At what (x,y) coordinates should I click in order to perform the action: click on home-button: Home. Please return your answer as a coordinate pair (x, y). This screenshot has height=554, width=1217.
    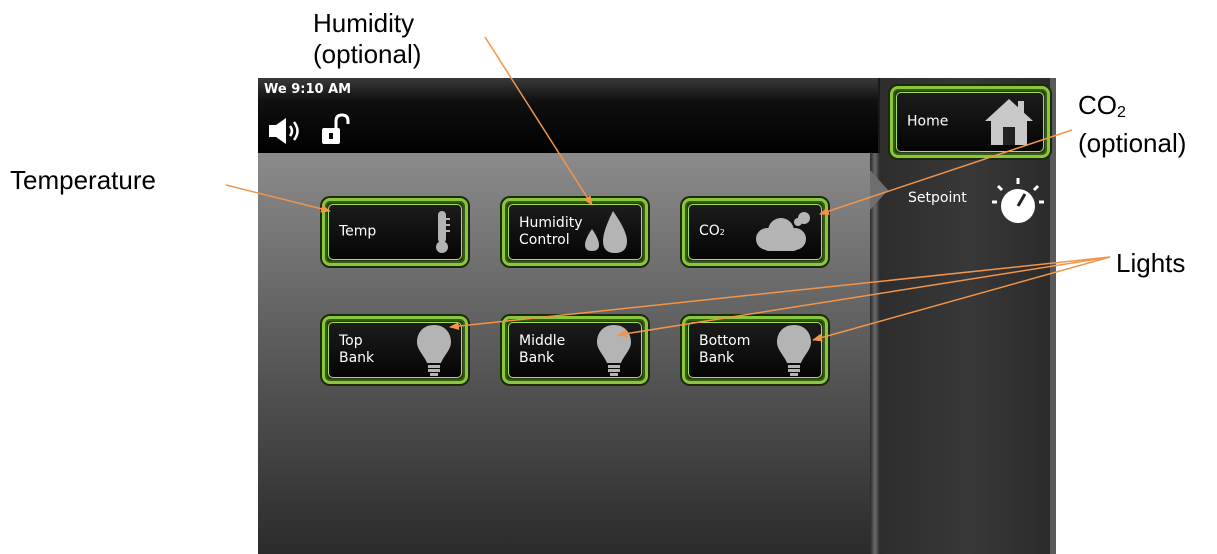
    Looking at the image, I should click on (970, 122).